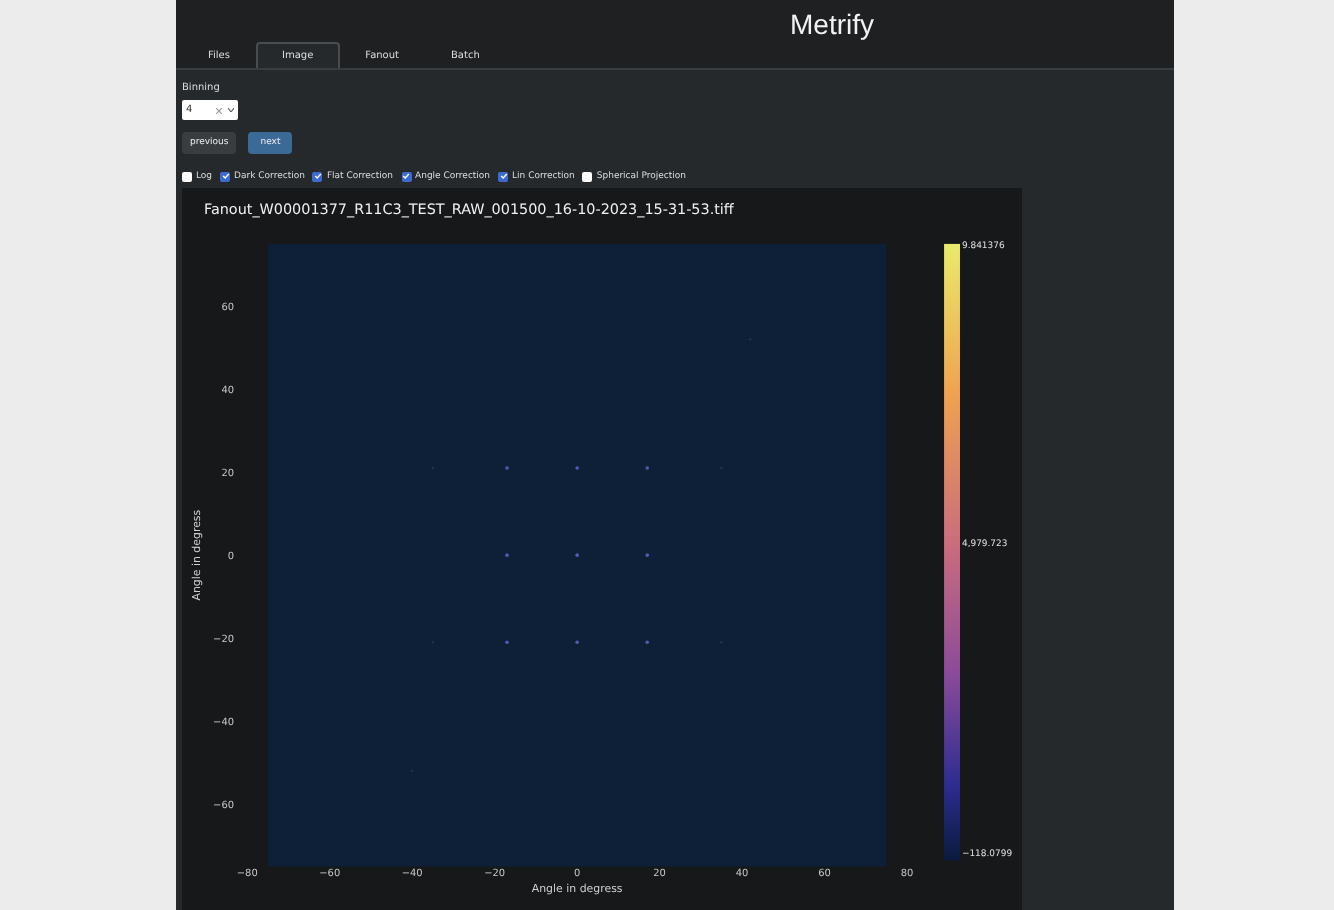 This screenshot has width=1334, height=910. What do you see at coordinates (219, 110) in the screenshot?
I see `clear-icon` at bounding box center [219, 110].